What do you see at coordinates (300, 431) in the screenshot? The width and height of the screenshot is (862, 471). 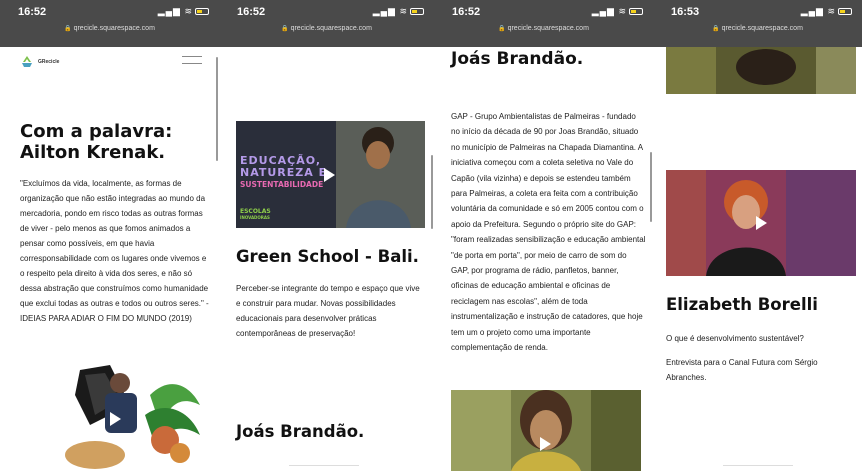 I see `joas-heading-preview: Joás Brandão.` at bounding box center [300, 431].